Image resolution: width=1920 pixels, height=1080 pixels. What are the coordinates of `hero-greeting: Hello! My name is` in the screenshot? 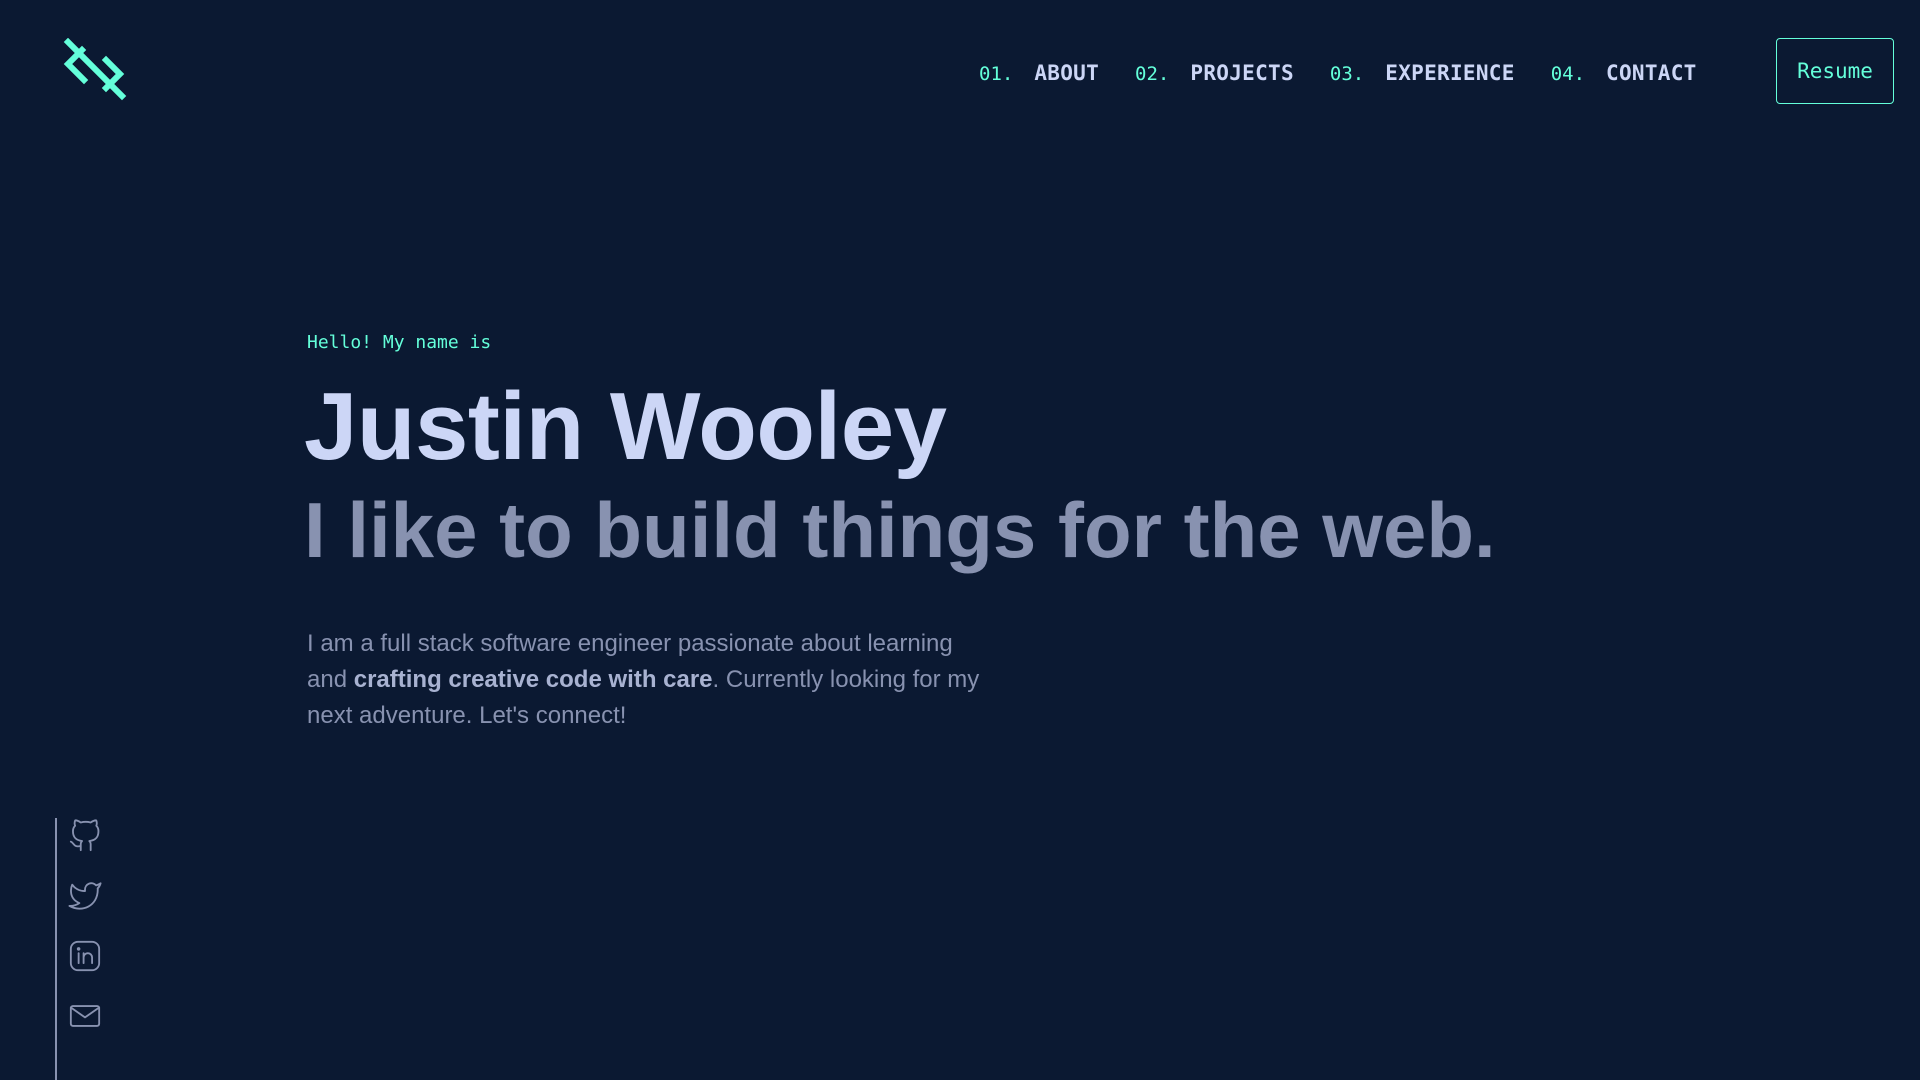 It's located at (399, 342).